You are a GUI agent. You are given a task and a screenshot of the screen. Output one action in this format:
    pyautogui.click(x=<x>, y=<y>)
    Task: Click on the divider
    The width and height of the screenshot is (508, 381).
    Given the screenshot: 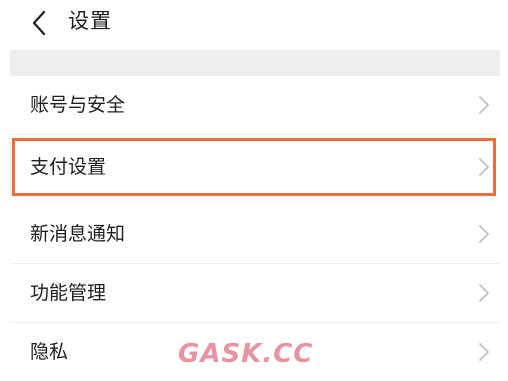 What is the action you would take?
    pyautogui.click(x=255, y=134)
    